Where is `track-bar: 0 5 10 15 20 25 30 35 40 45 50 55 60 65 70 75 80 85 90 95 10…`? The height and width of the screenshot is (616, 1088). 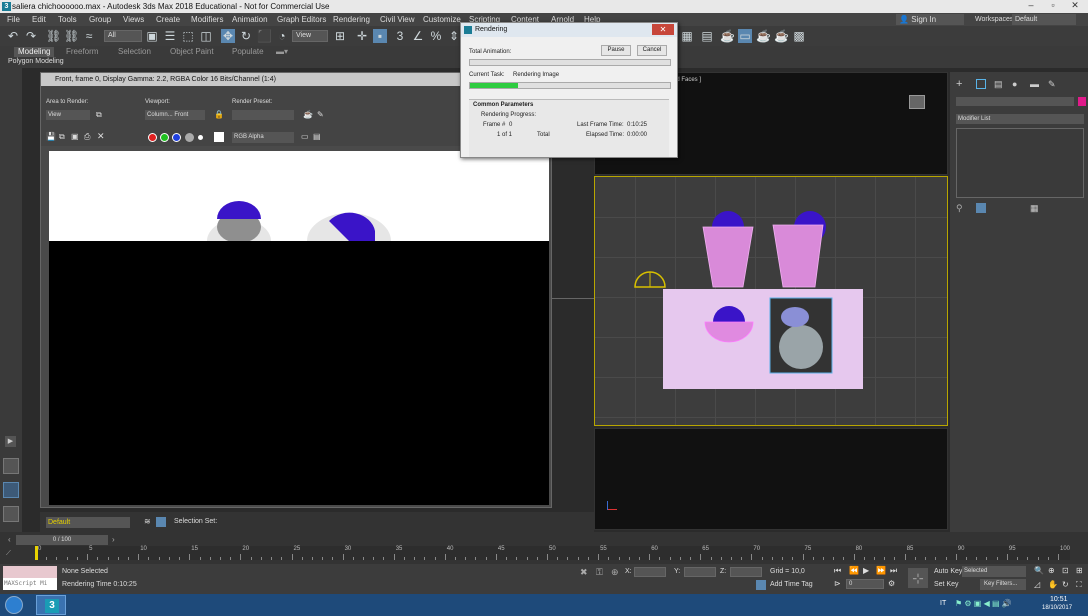 track-bar: 0 5 10 15 20 25 30 35 40 45 50 55 60 65 70 75 80 85 90 95 10… is located at coordinates (553, 553).